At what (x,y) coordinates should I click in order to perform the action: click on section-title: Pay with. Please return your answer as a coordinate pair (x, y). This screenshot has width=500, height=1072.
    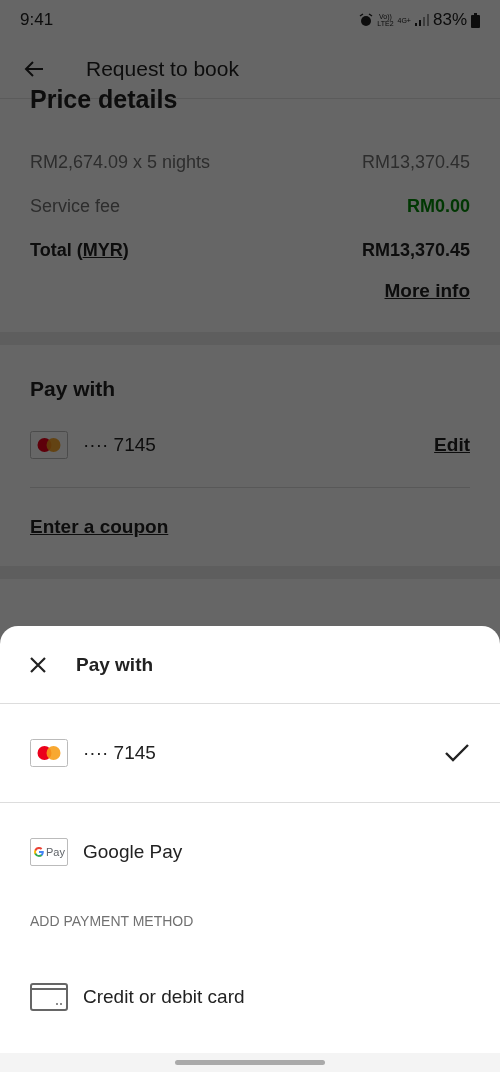
    Looking at the image, I should click on (73, 389).